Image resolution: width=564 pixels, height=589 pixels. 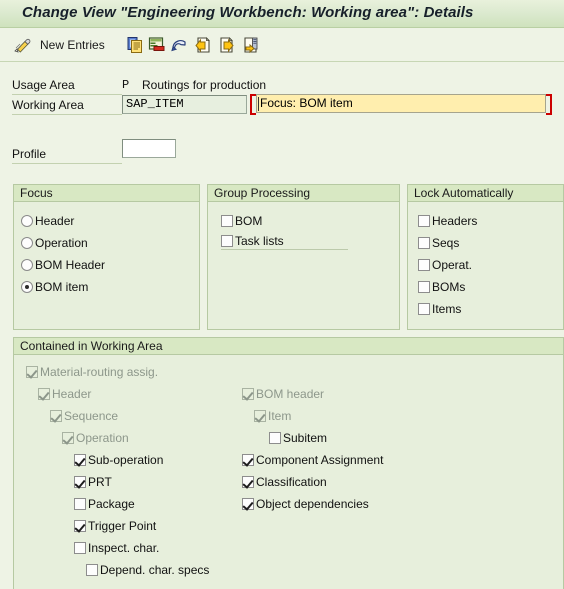 I want to click on checkbox-label: Material-routing assig., so click(x=99, y=372).